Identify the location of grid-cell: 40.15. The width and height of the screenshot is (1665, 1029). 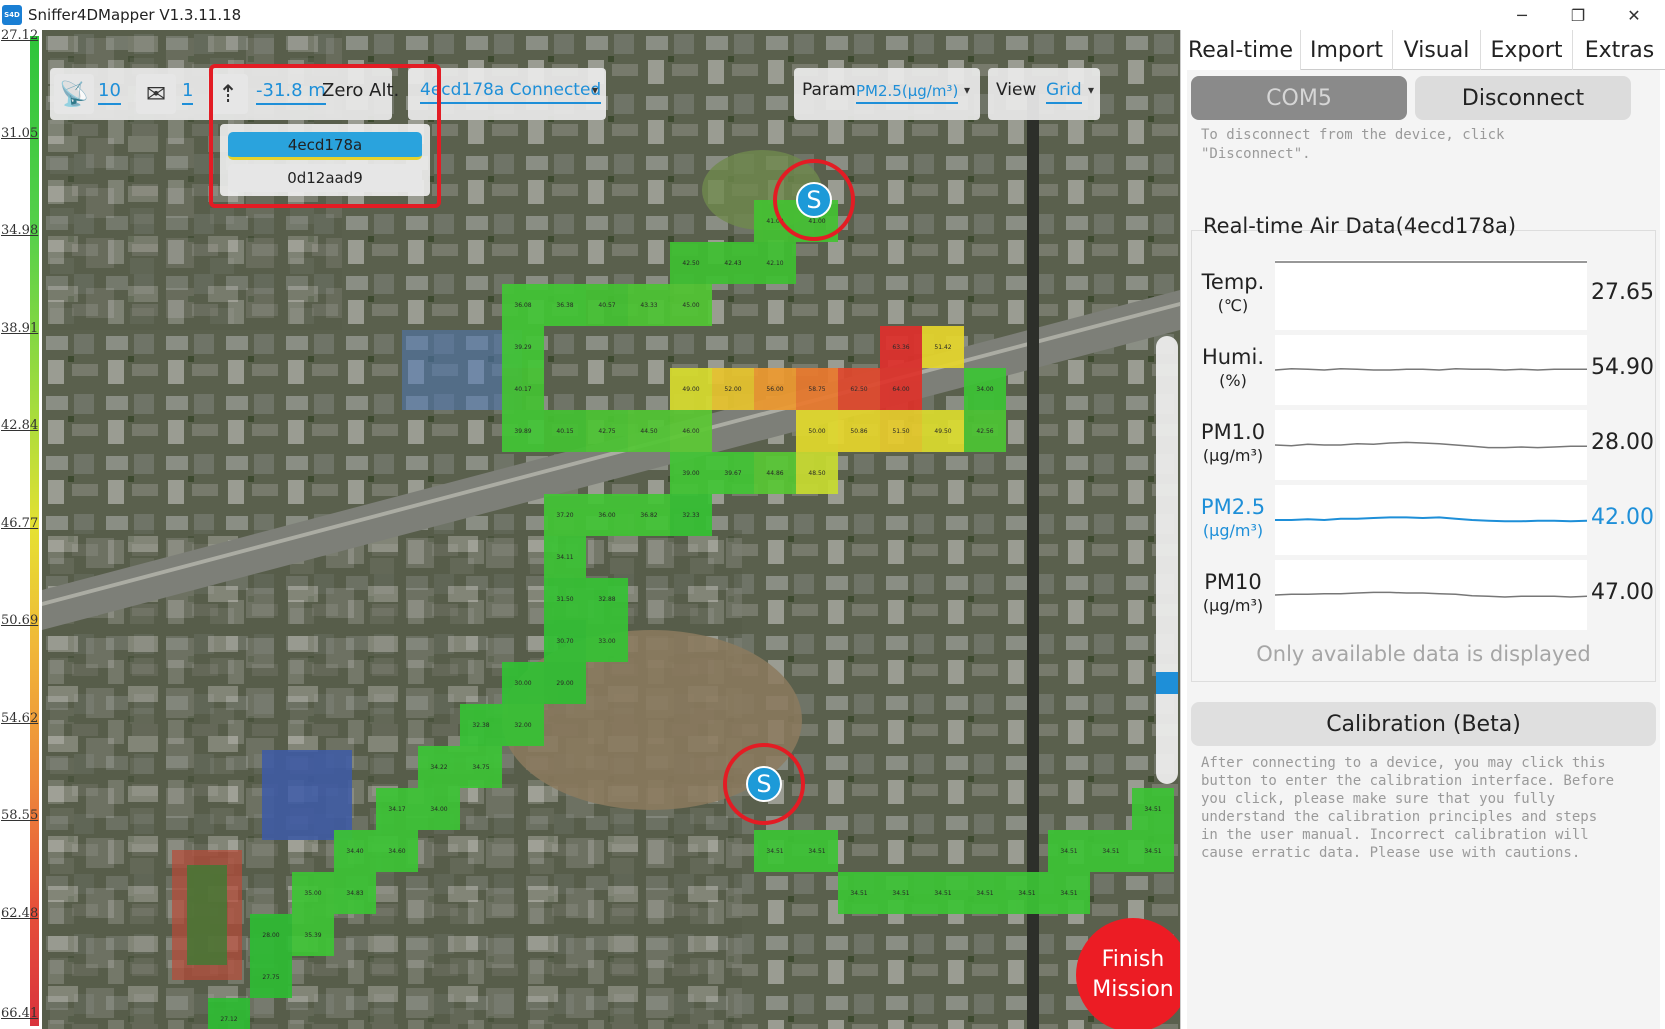
(565, 431).